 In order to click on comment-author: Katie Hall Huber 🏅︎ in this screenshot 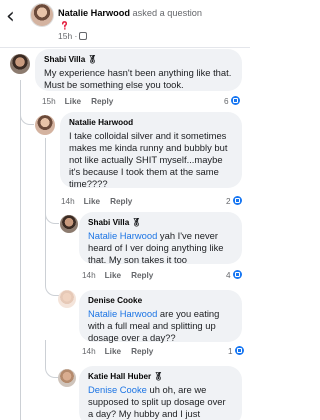, I will do `click(160, 376)`.